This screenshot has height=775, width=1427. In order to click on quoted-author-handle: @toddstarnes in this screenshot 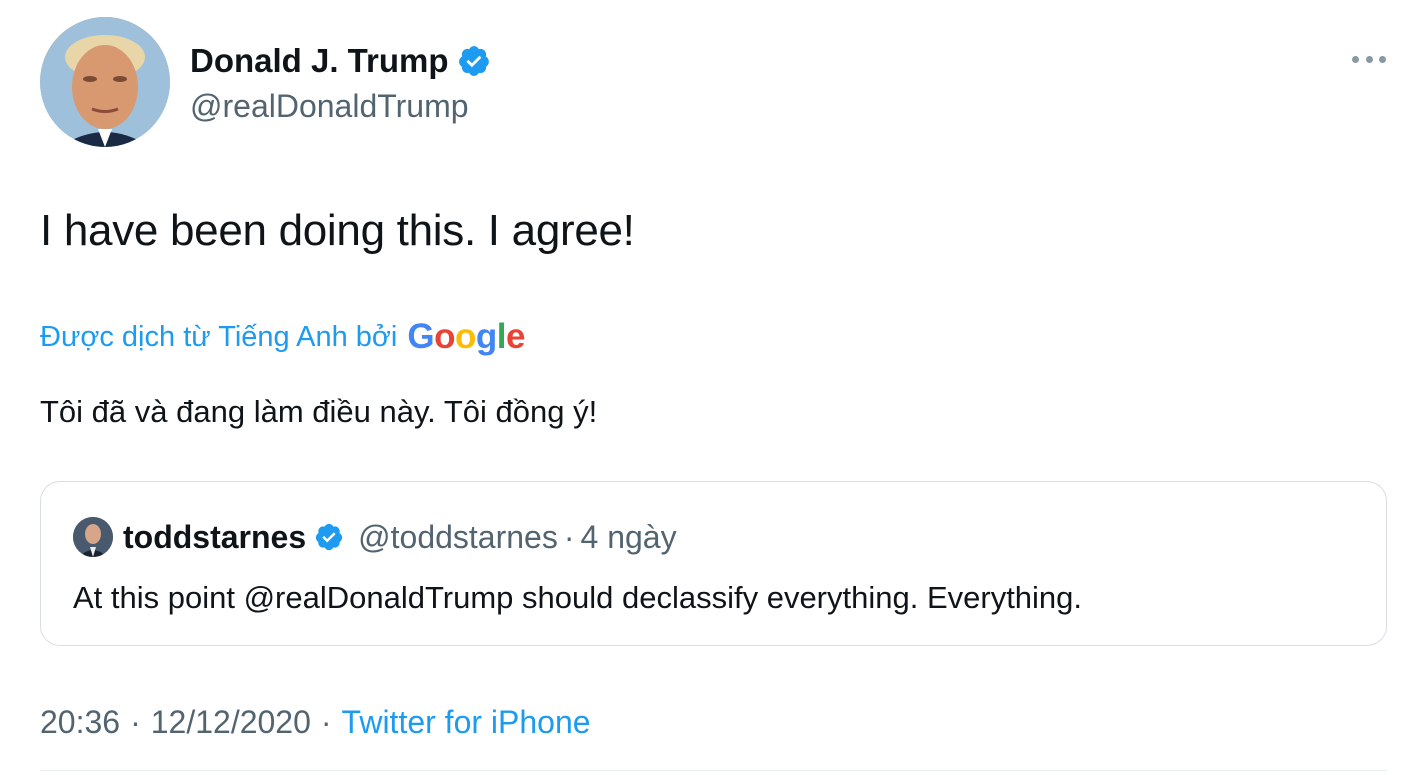, I will do `click(458, 536)`.